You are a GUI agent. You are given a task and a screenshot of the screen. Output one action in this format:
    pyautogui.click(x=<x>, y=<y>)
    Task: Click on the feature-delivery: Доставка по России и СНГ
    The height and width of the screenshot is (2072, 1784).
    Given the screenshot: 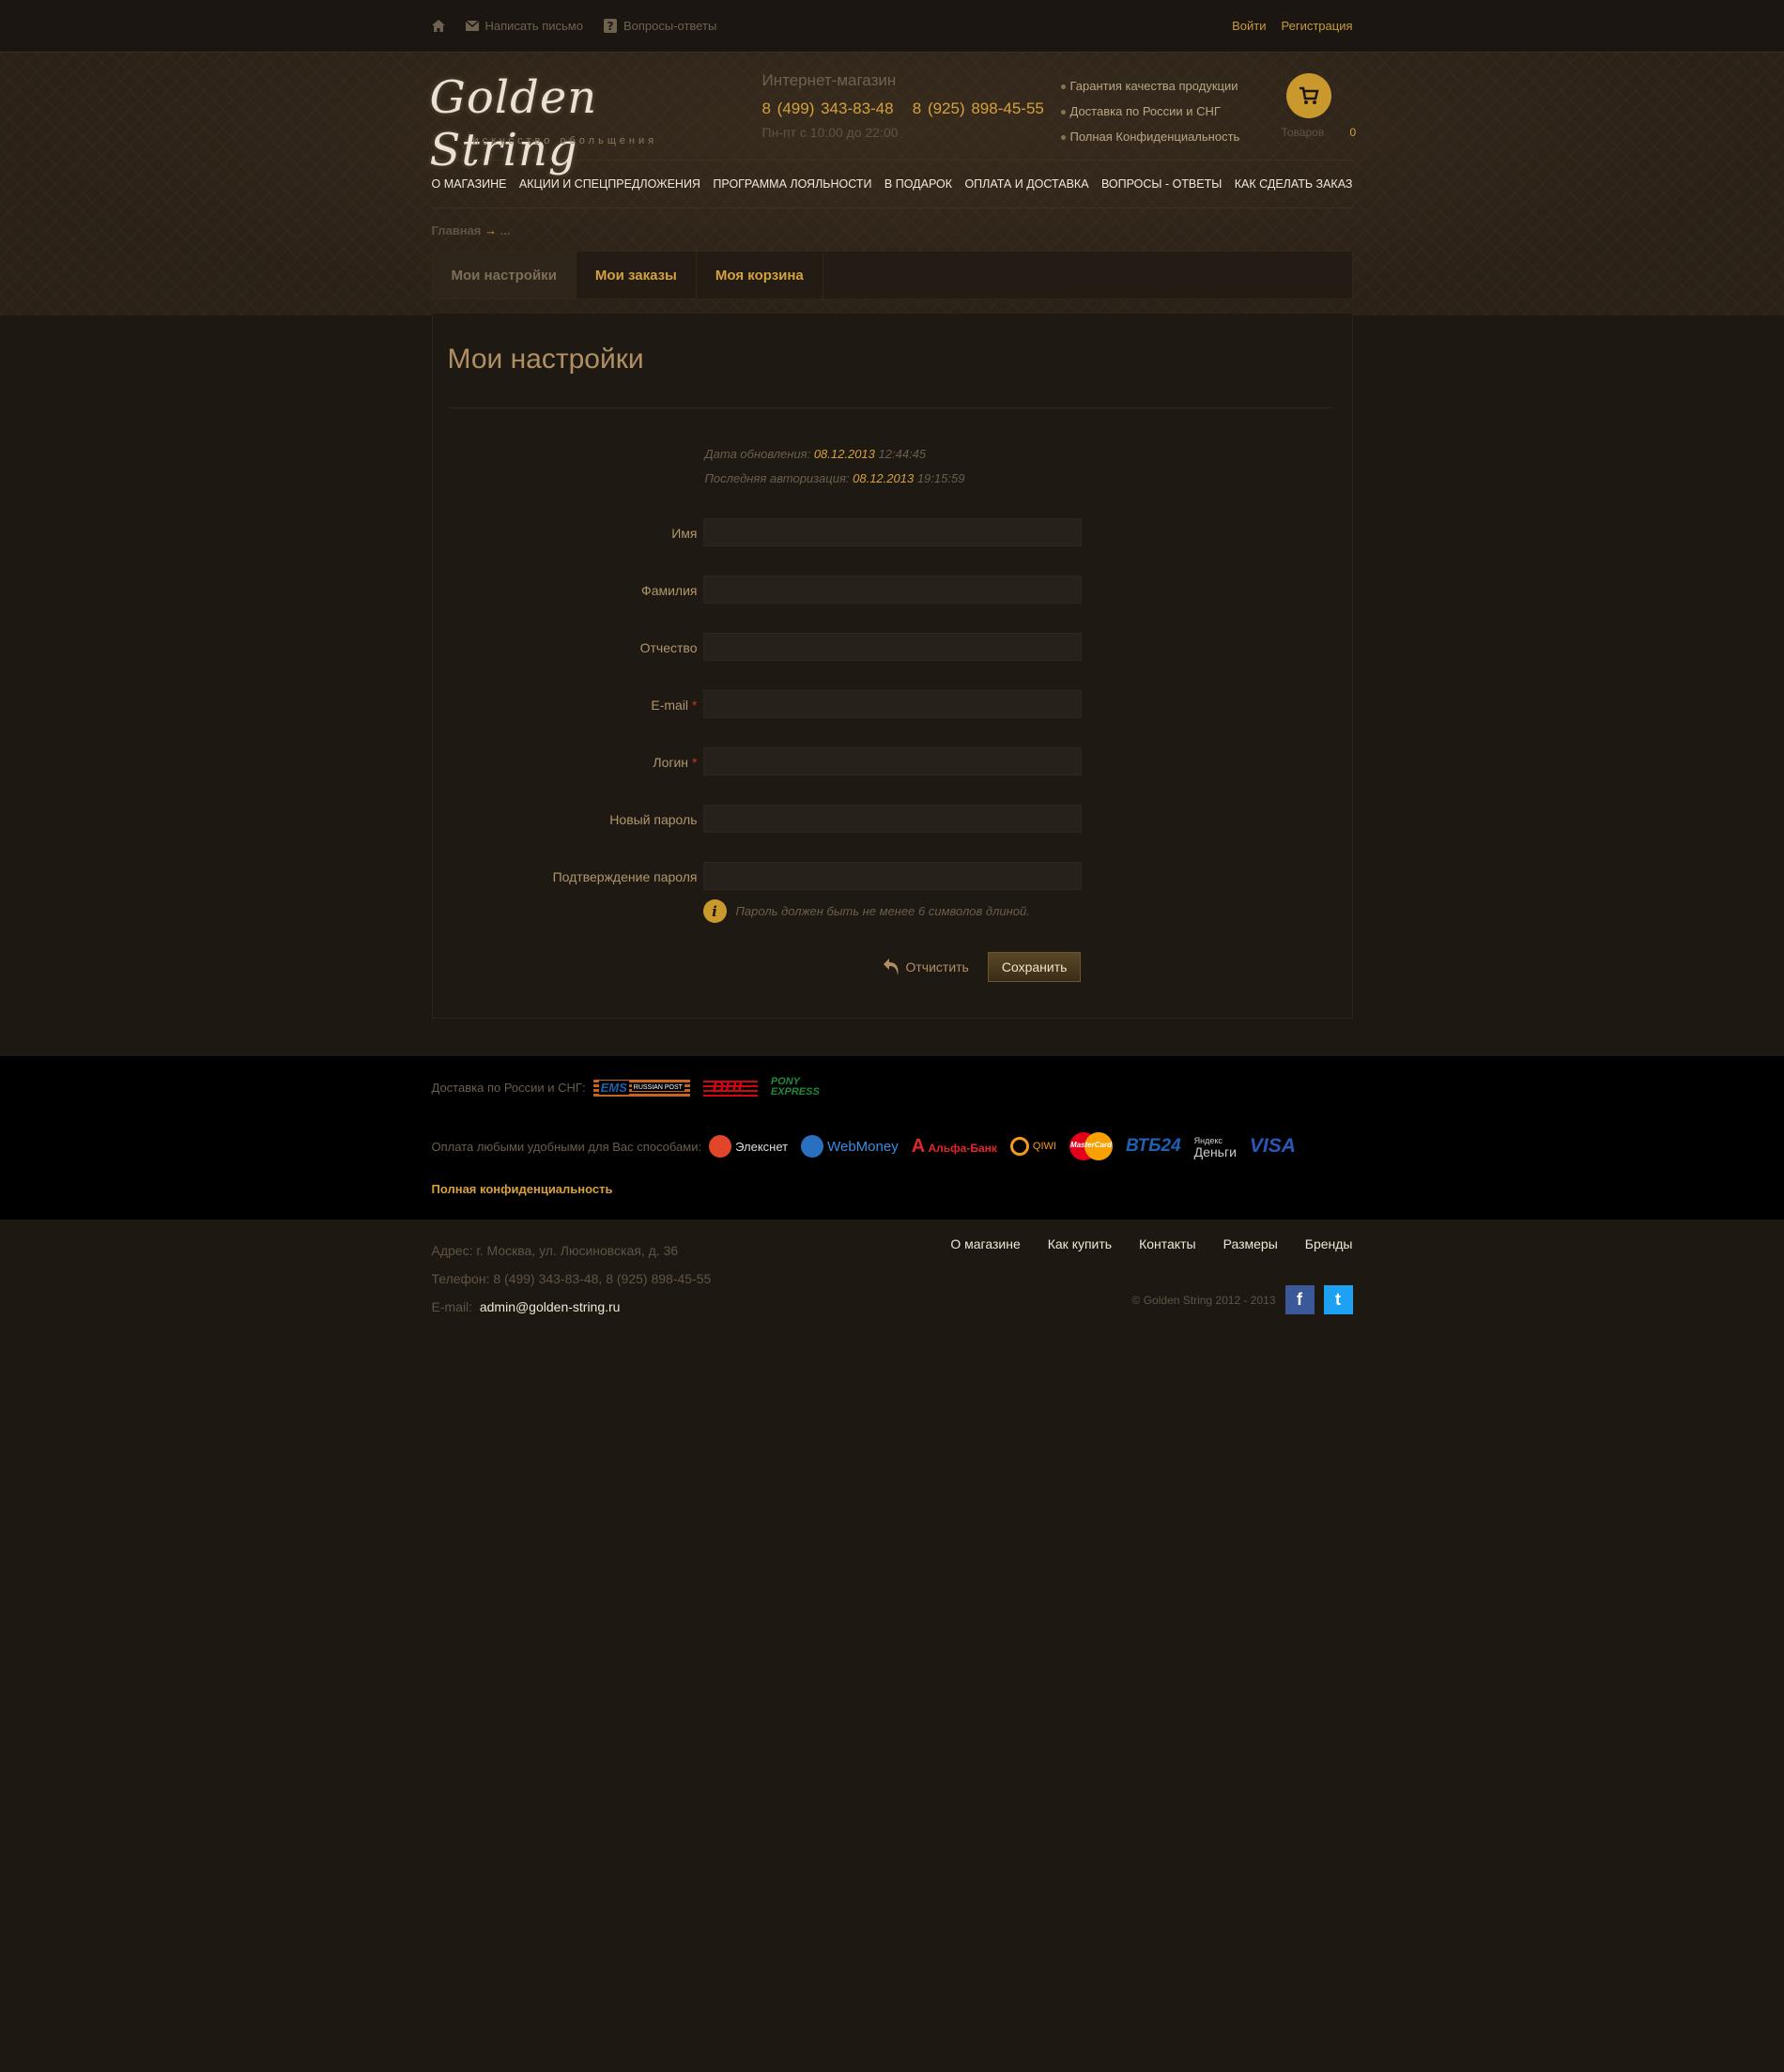 What is the action you would take?
    pyautogui.click(x=1150, y=111)
    